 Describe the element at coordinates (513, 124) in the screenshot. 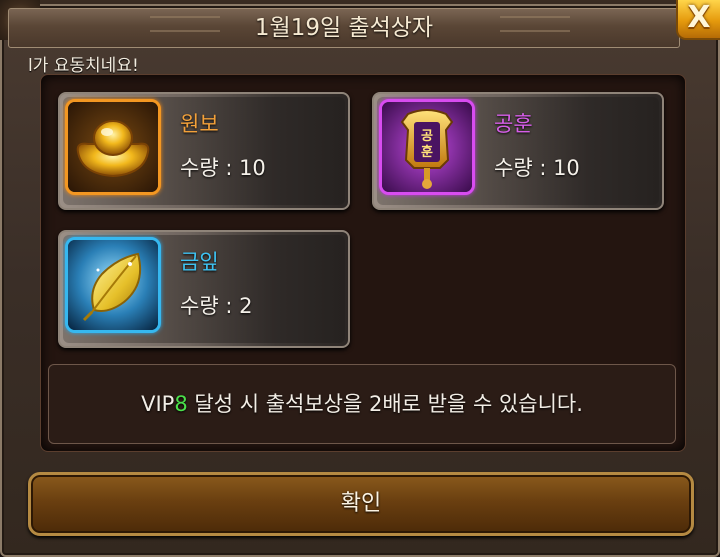

I see `reward-name: 공훈` at that location.